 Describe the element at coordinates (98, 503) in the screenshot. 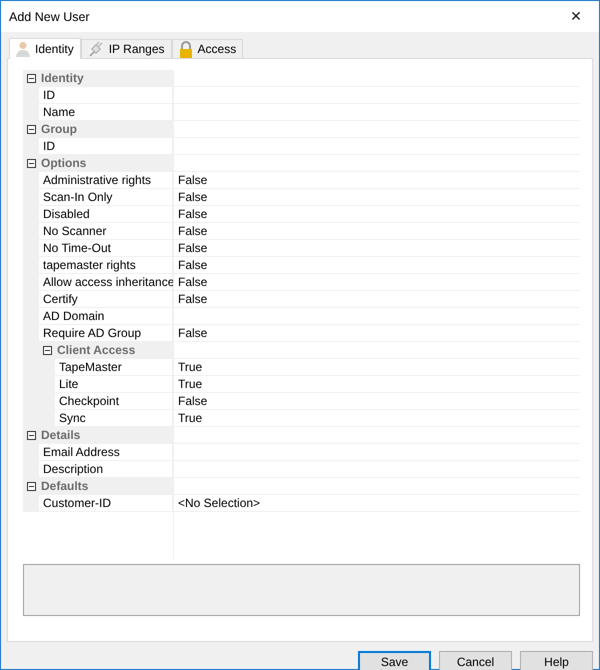

I see `property-label: Customer-ID` at that location.